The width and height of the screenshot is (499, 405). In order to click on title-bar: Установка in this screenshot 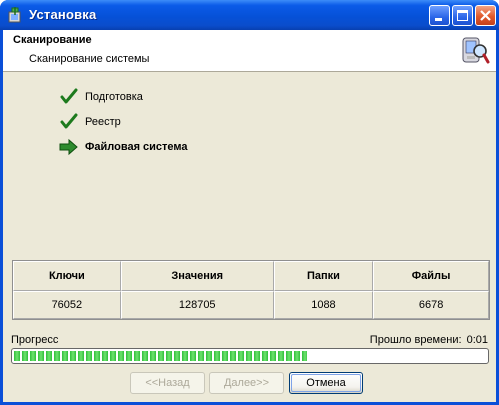, I will do `click(249, 15)`.